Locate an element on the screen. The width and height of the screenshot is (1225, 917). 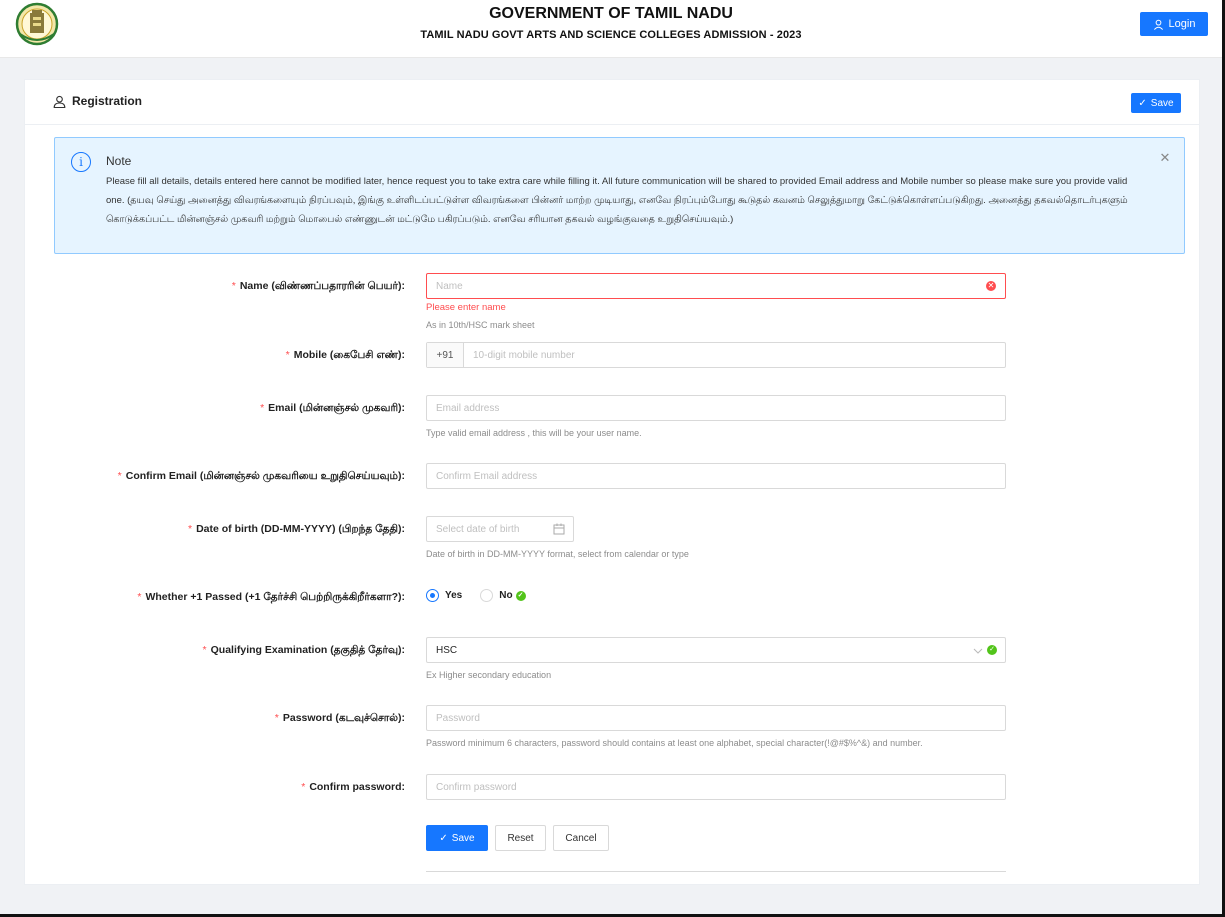
error-icon: ✕ is located at coordinates (991, 286).